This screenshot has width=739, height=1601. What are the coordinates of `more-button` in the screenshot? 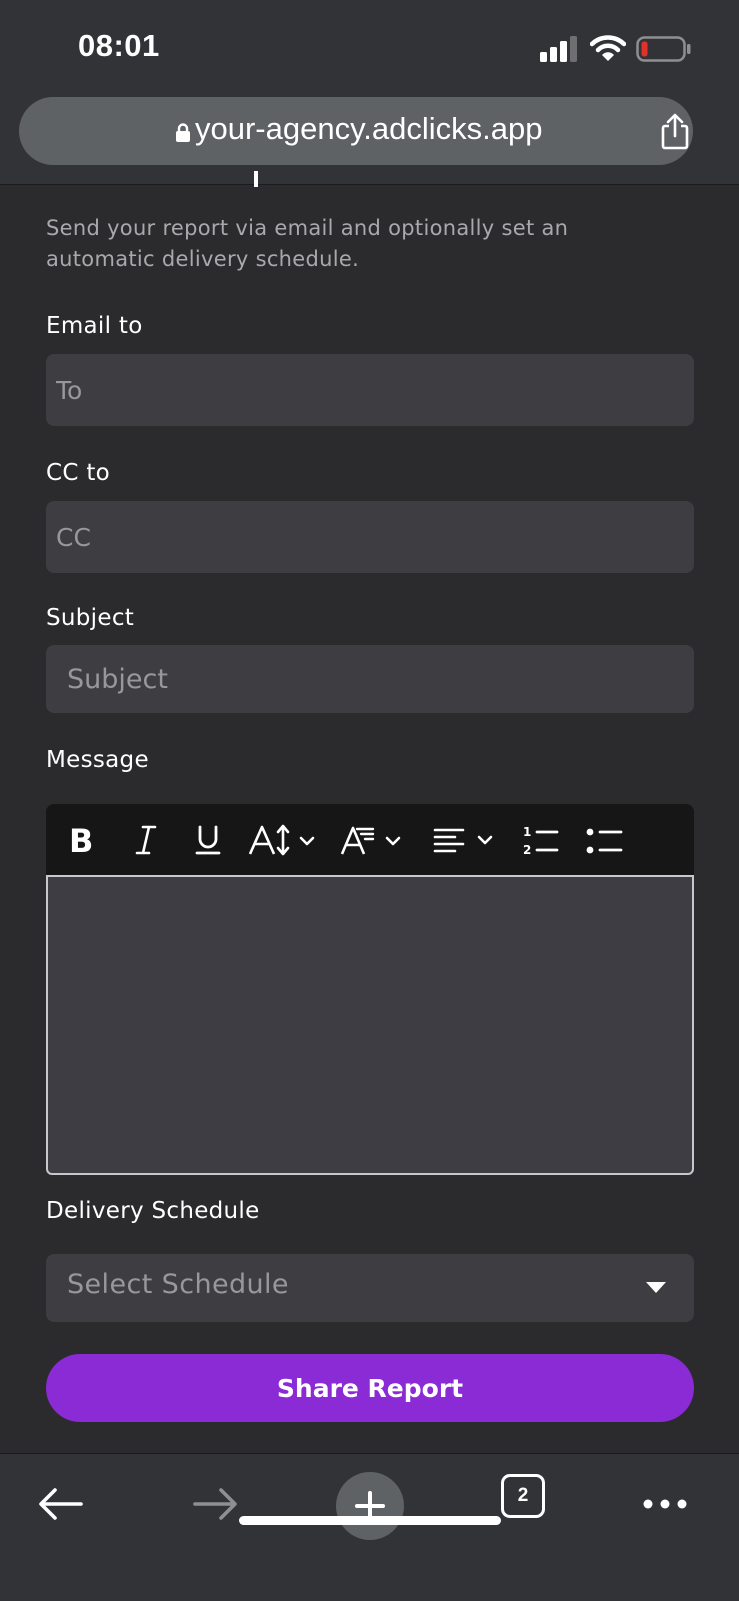 It's located at (665, 1504).